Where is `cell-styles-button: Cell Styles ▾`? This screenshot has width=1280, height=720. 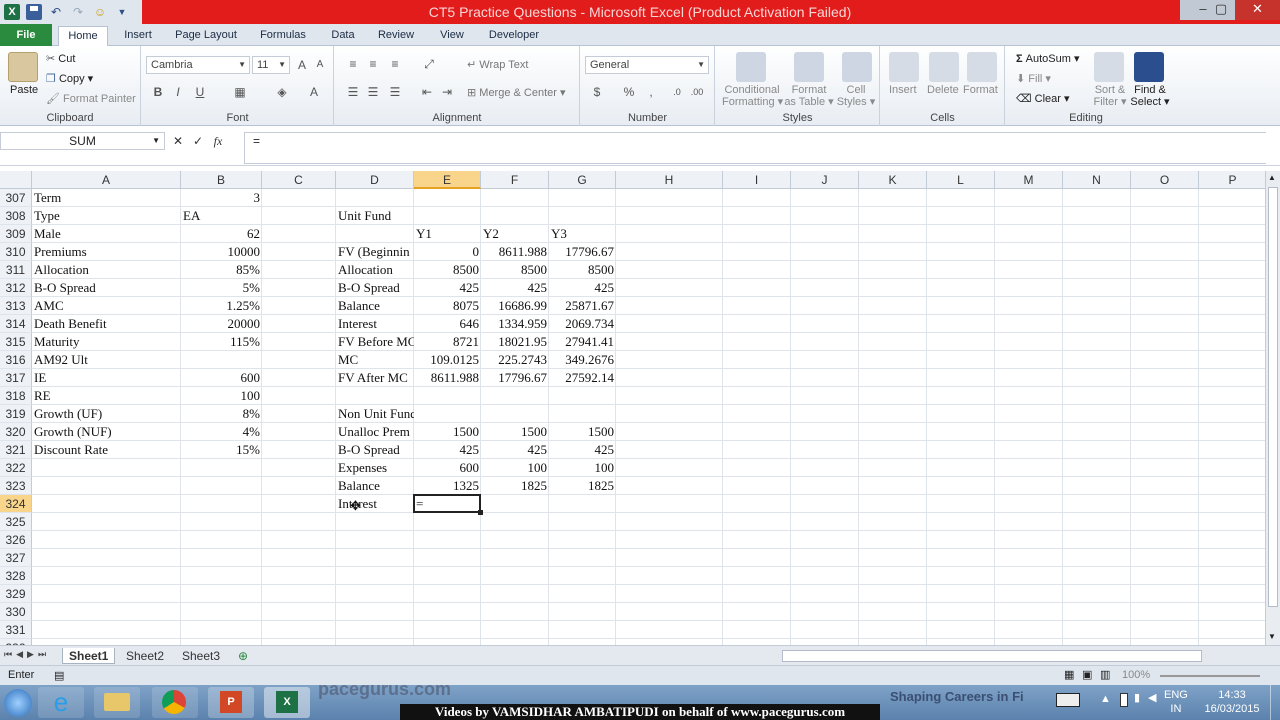
cell-styles-button: Cell Styles ▾ is located at coordinates (856, 96).